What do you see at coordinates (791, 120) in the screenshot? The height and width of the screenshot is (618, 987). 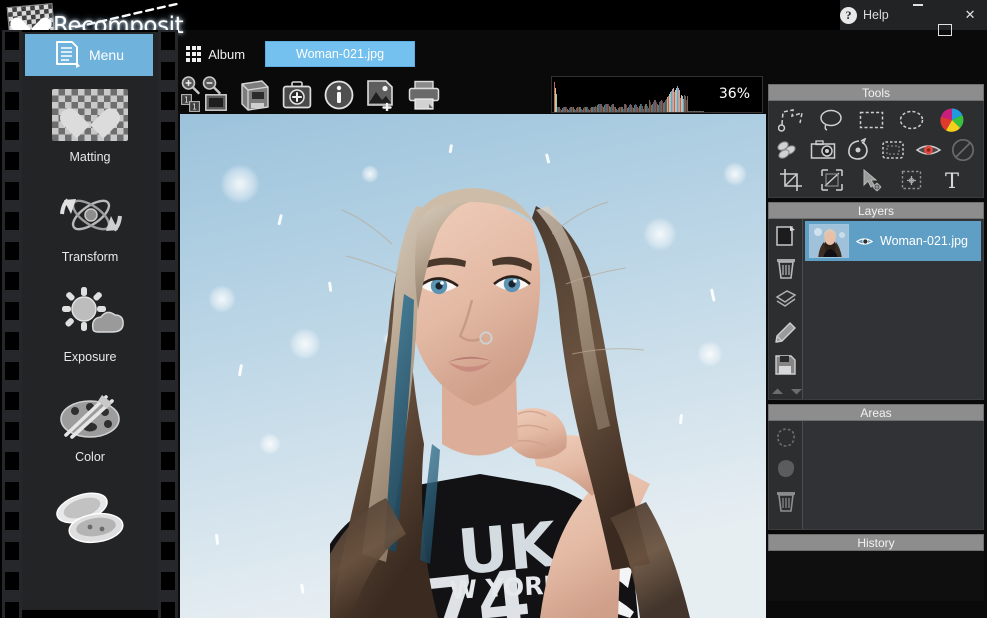 I see `polygon-lasso-tool` at bounding box center [791, 120].